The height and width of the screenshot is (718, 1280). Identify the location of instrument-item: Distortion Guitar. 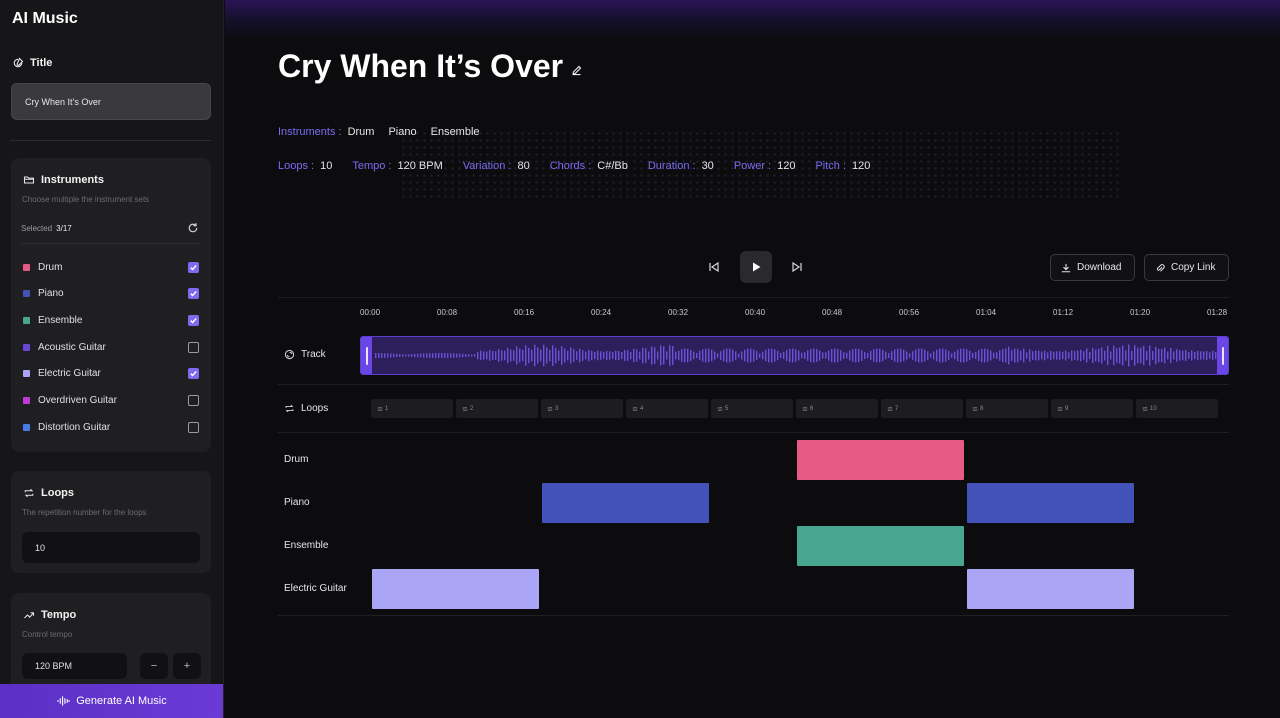
(111, 427).